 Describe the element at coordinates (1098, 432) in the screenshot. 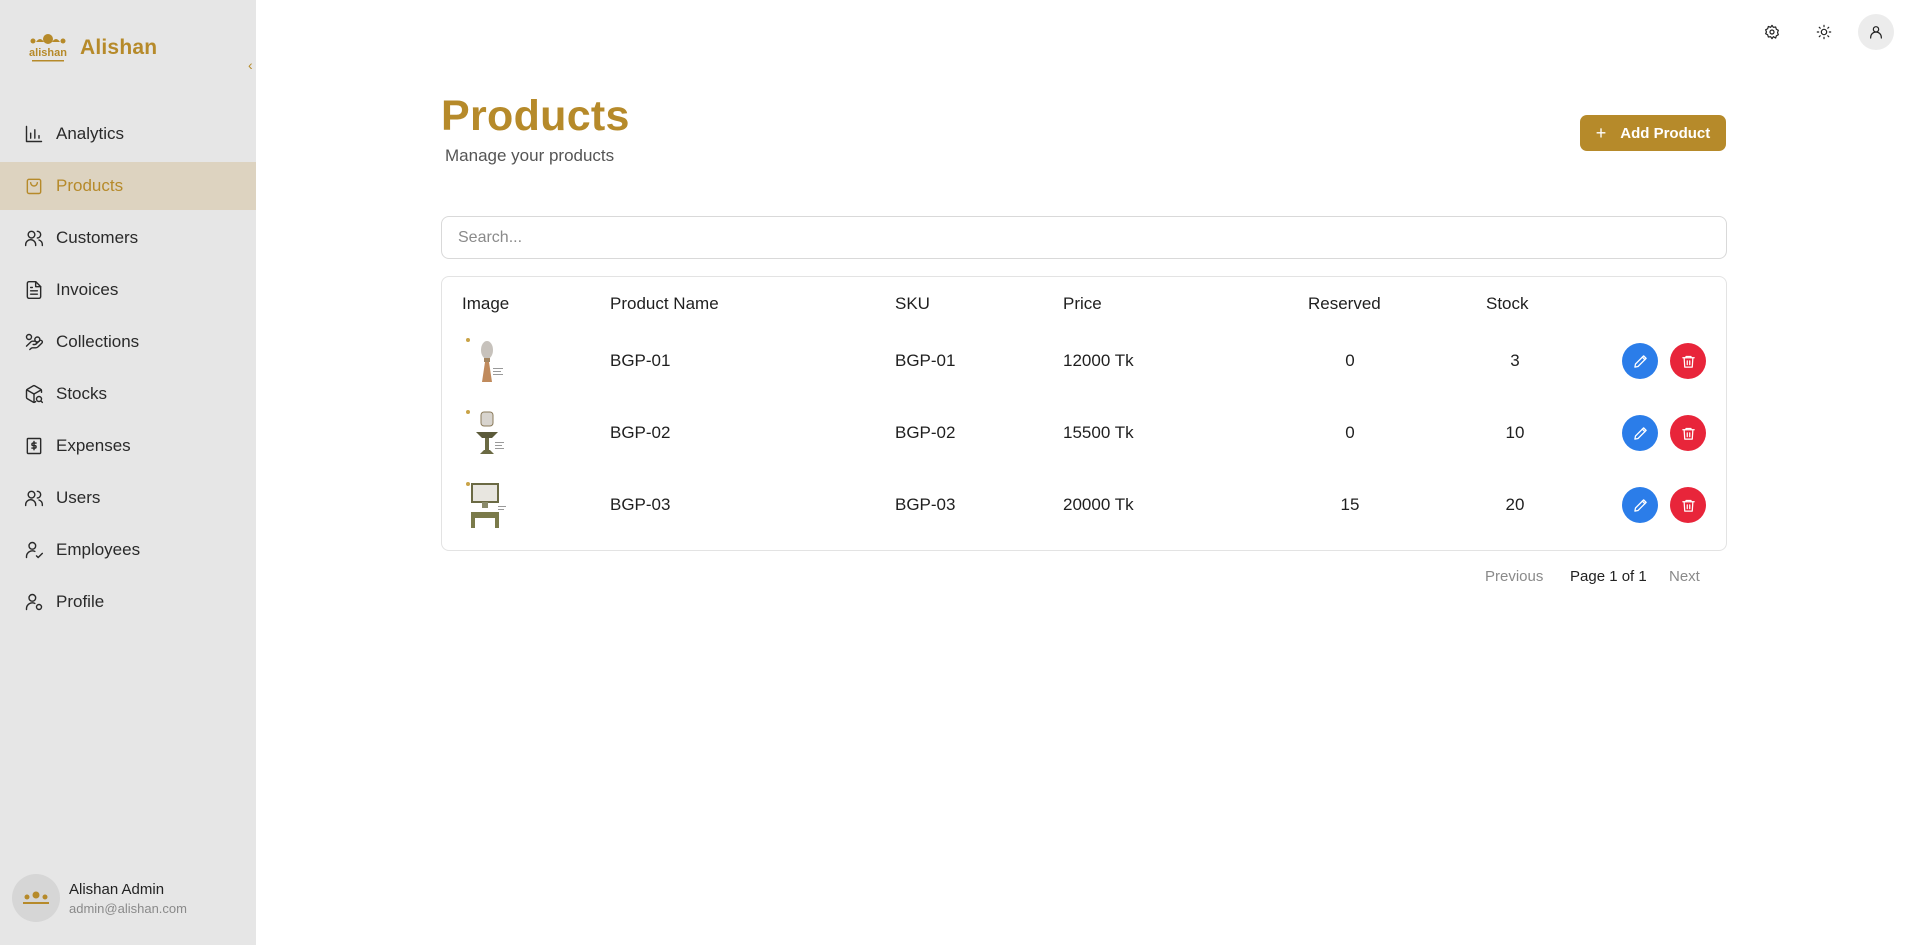

I see `cell-price: 15500 Tk` at that location.